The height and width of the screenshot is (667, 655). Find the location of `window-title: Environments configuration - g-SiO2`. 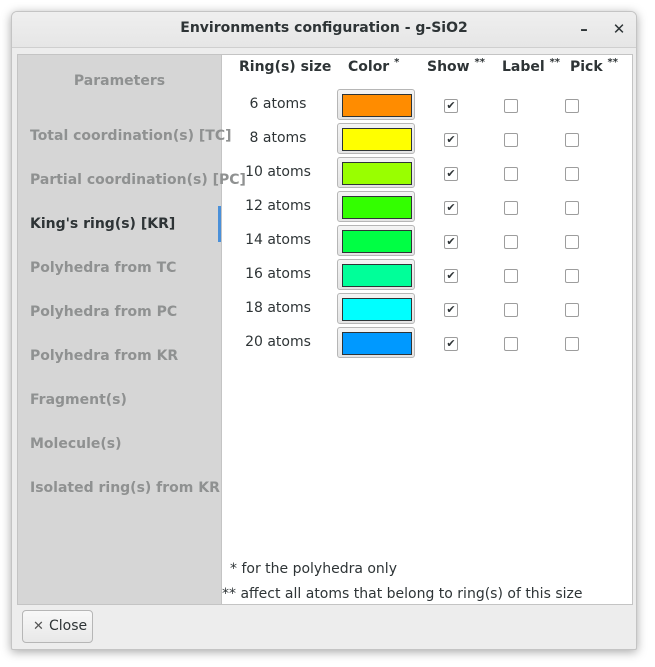

window-title: Environments configuration - g-SiO2 is located at coordinates (324, 28).